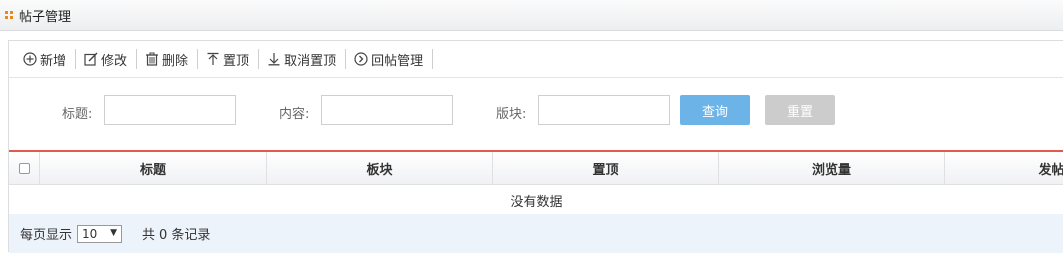 Image resolution: width=1063 pixels, height=260 pixels. I want to click on column-header-section: 板块, so click(380, 168).